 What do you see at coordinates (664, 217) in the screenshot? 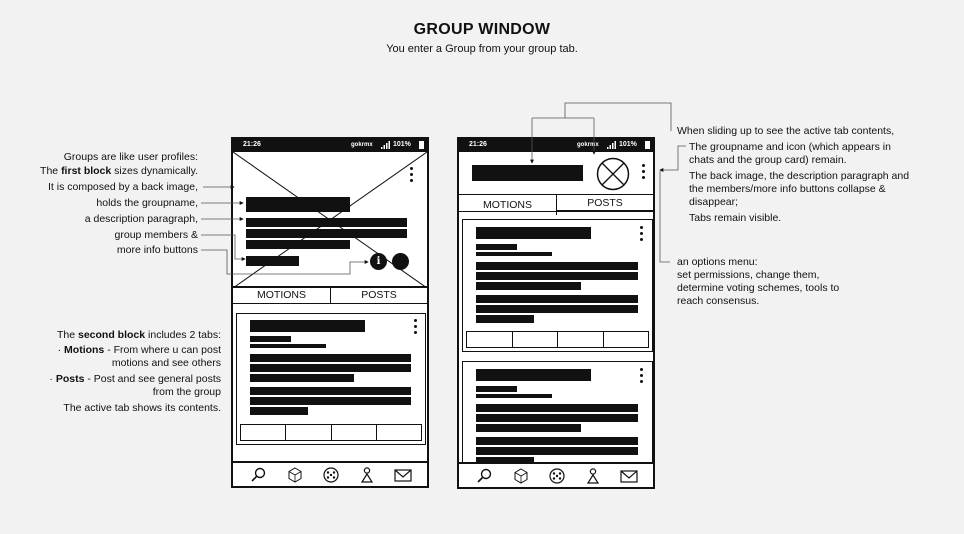
I see `connector-options` at bounding box center [664, 217].